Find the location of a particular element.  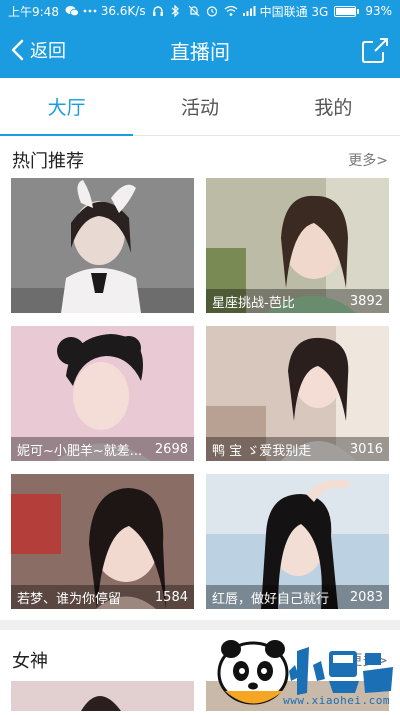

battery-icon is located at coordinates (346, 11).